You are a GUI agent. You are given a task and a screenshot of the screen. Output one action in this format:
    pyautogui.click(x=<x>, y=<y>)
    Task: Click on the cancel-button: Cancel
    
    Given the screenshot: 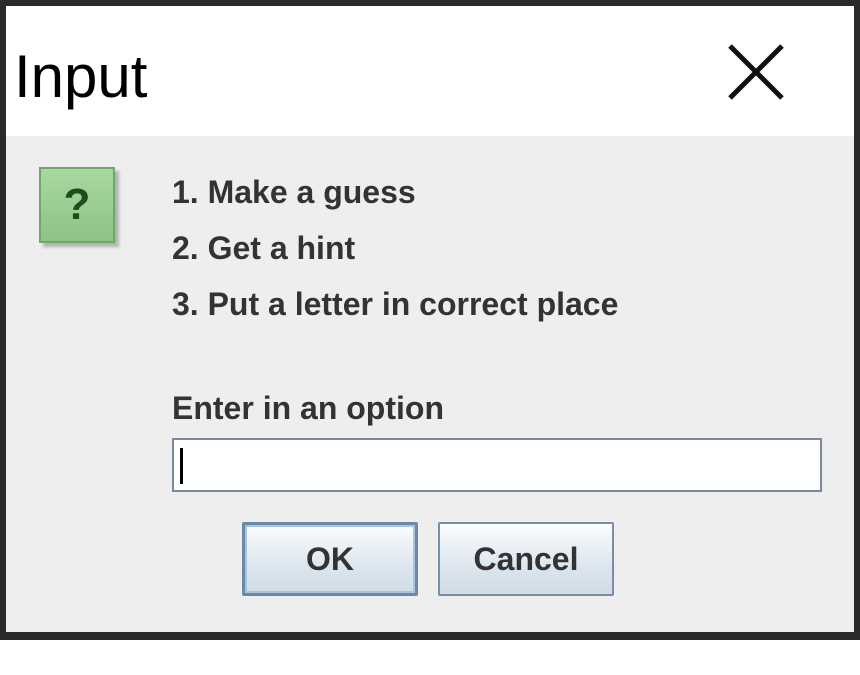 What is the action you would take?
    pyautogui.click(x=526, y=559)
    